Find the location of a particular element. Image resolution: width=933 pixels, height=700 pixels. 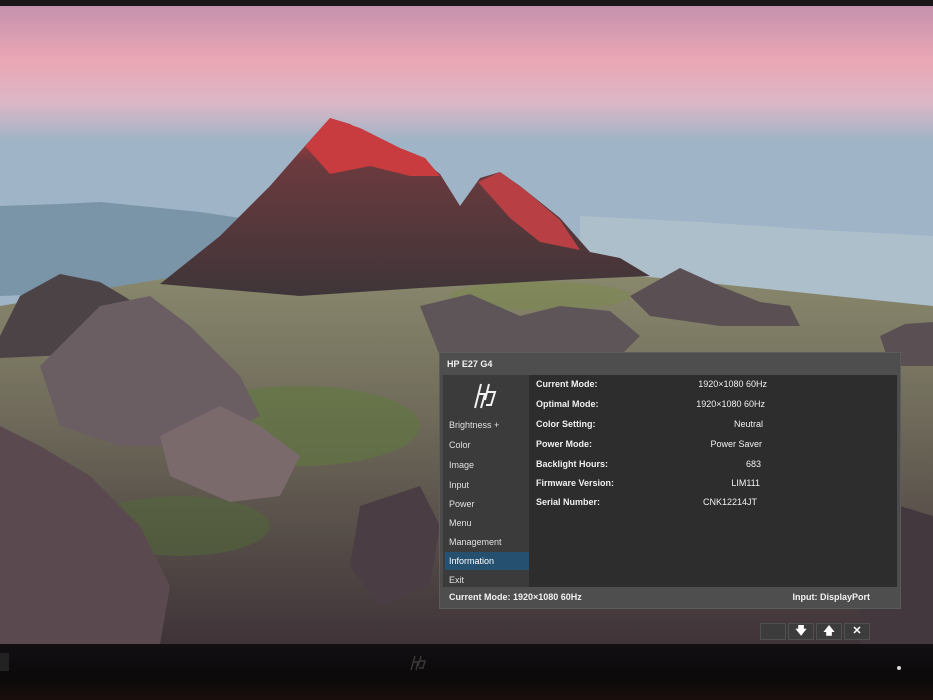

info-row-color-setting: Color Setting: Neutral is located at coordinates (713, 425).